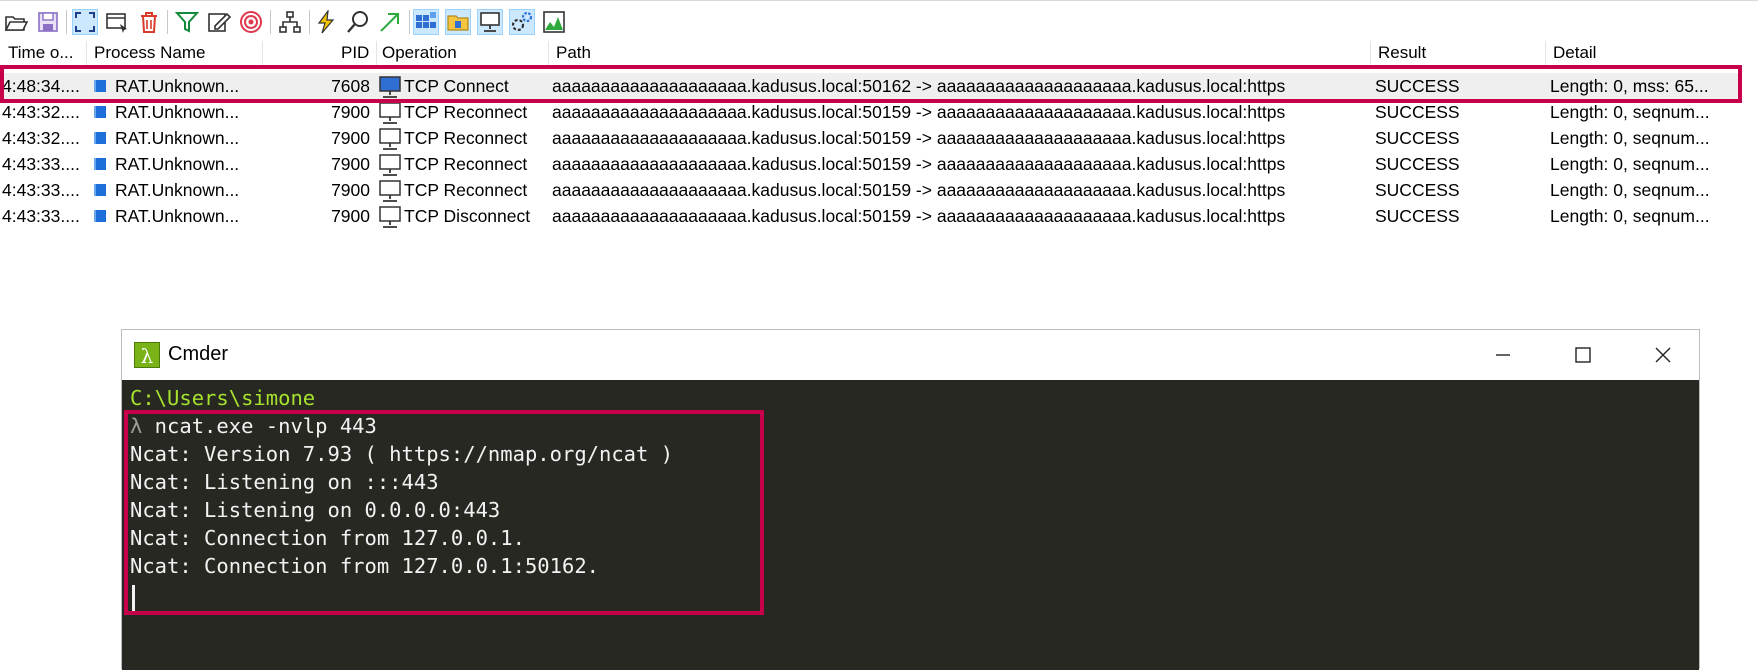 The width and height of the screenshot is (1758, 670). I want to click on cmder-logo-icon: λ, so click(147, 355).